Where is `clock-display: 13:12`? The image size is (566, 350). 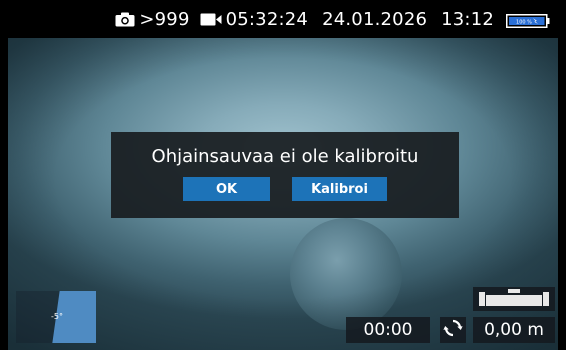
clock-display: 13:12 is located at coordinates (465, 19).